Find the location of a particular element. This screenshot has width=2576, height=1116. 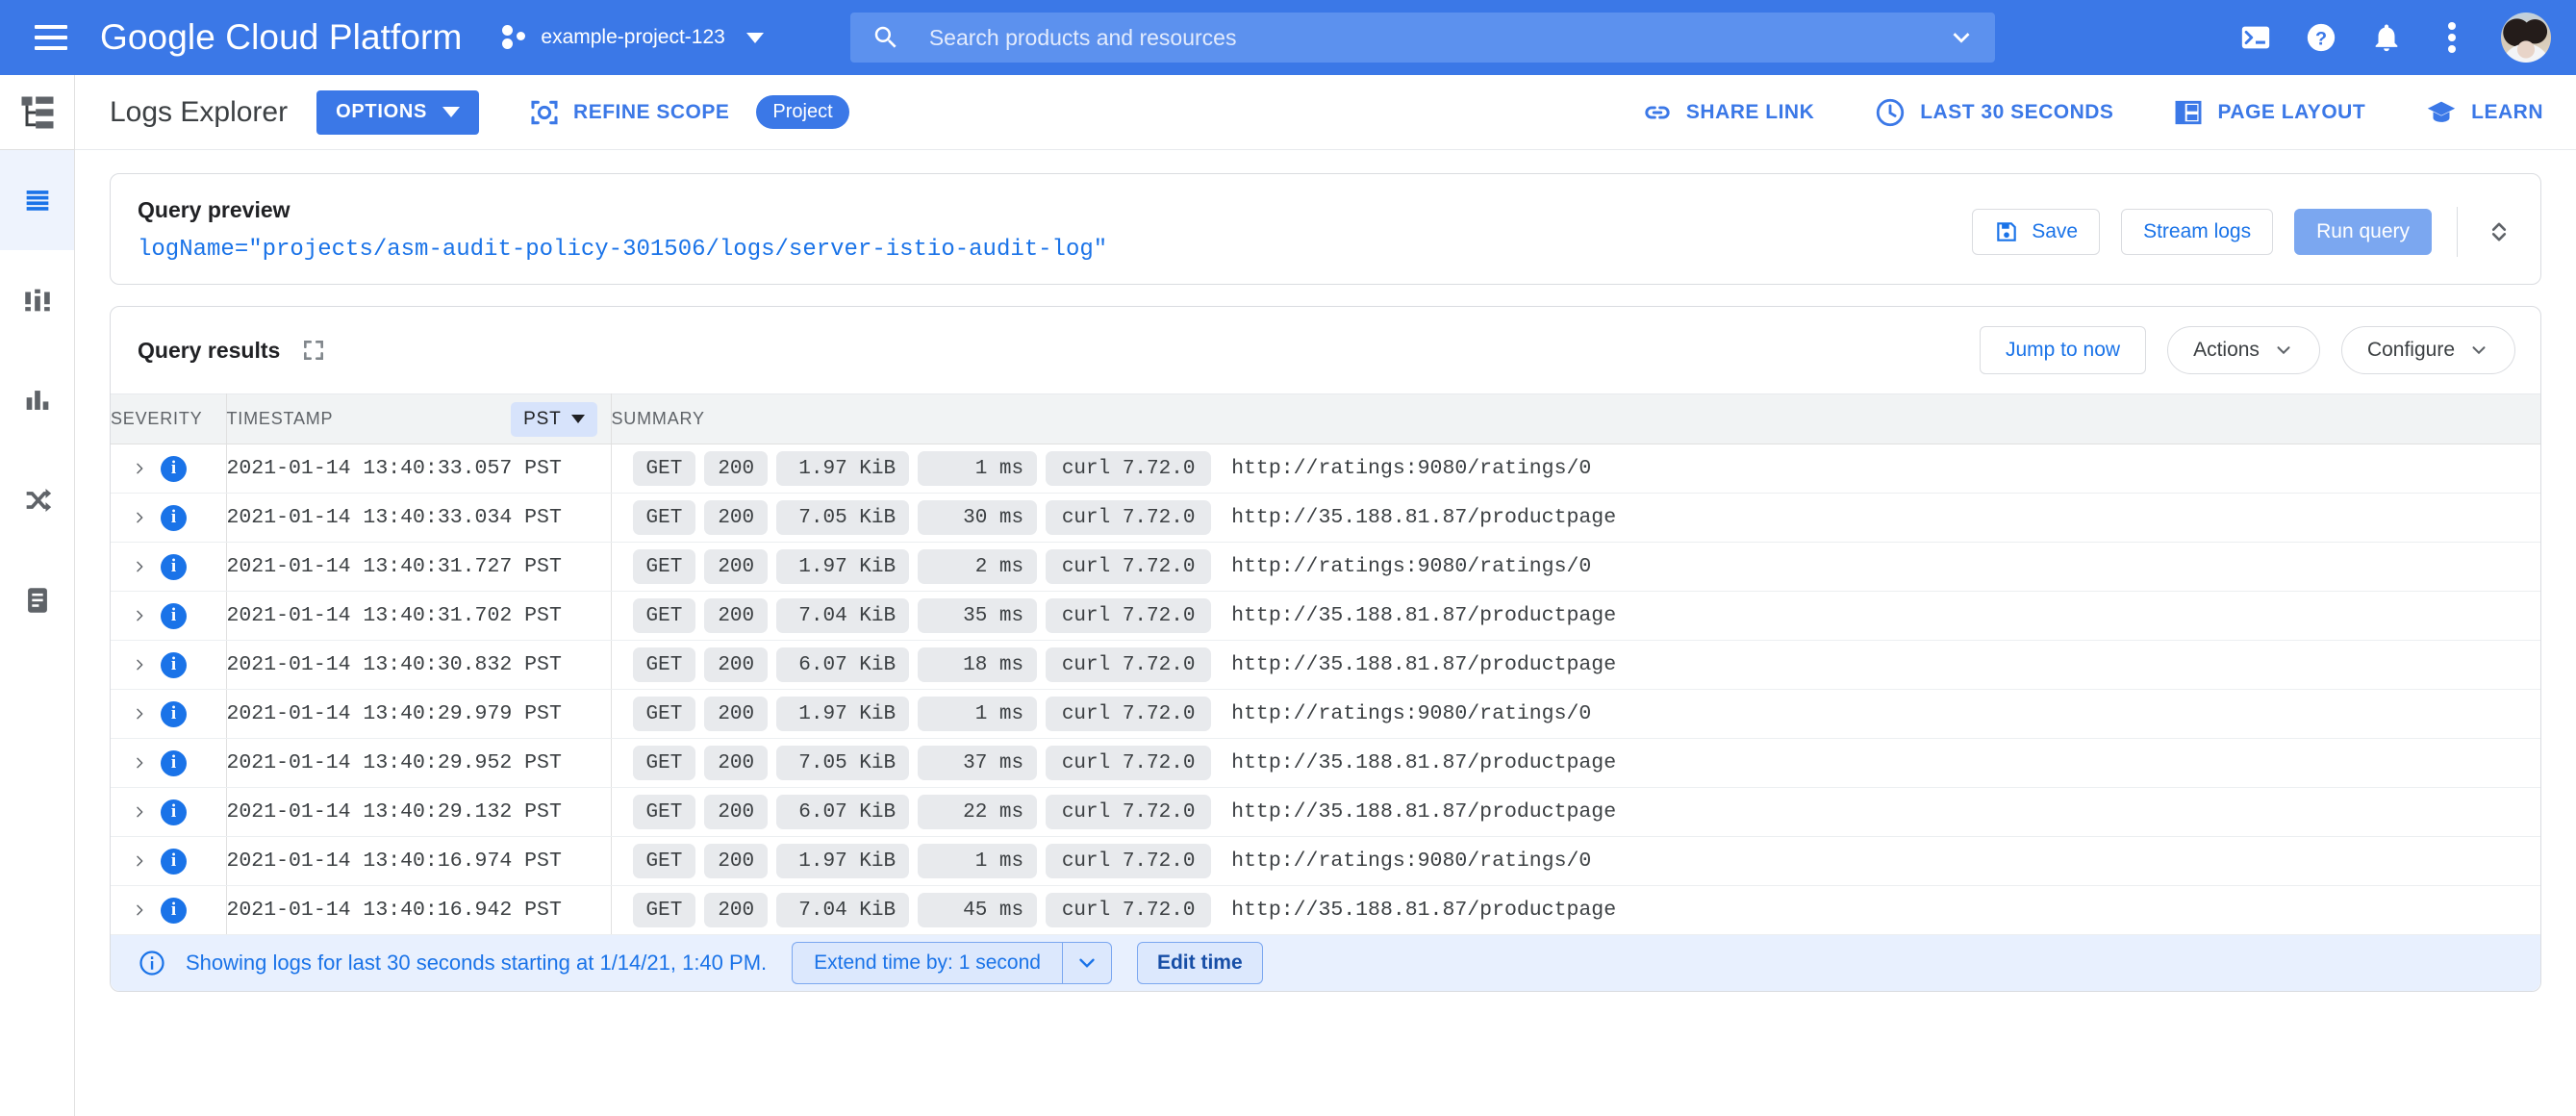

sidebar-item-logs-explorer is located at coordinates (37, 200).